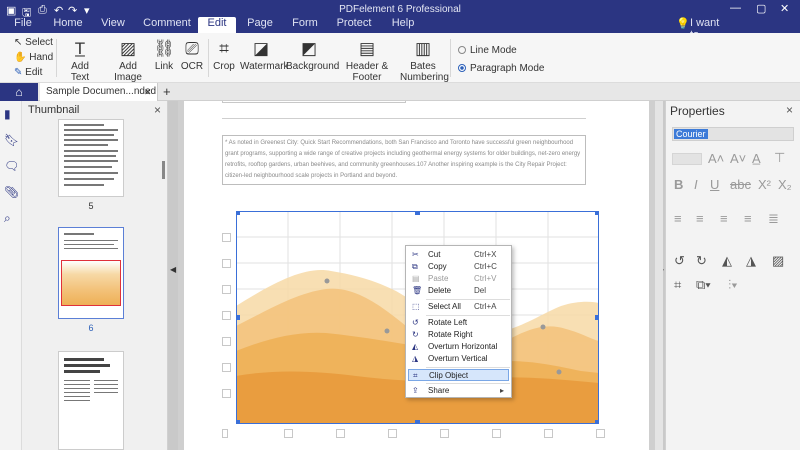 The height and width of the screenshot is (450, 800). Describe the element at coordinates (784, 8) in the screenshot. I see `close-button: ✕` at that location.